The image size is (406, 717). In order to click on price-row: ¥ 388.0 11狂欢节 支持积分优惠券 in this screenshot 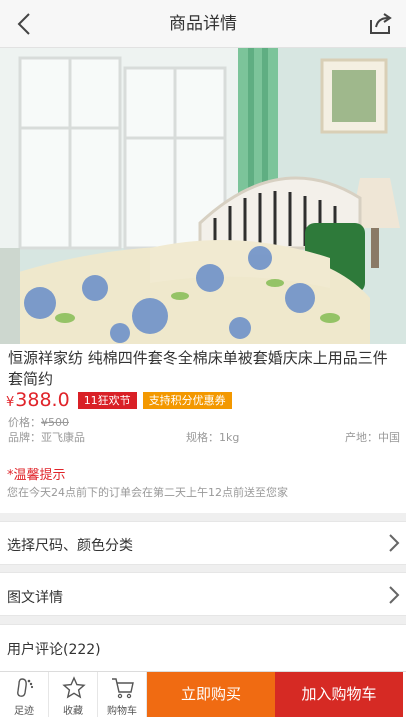, I will do `click(122, 400)`.